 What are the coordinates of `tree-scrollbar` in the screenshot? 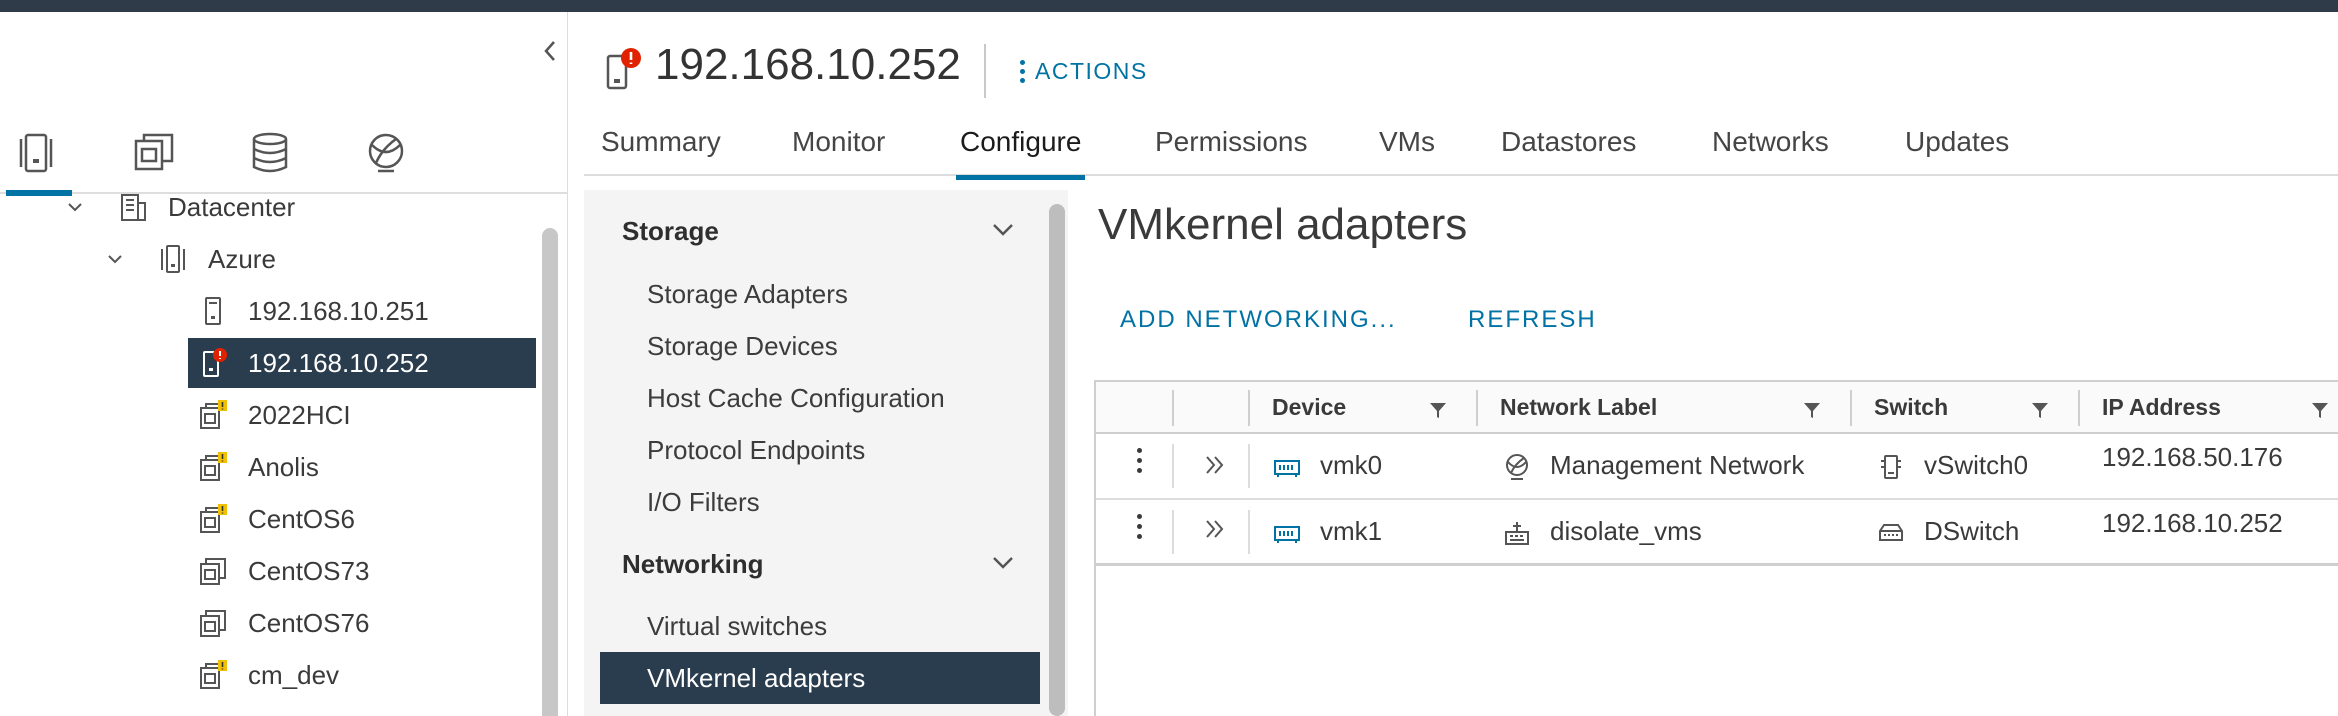 It's located at (550, 467).